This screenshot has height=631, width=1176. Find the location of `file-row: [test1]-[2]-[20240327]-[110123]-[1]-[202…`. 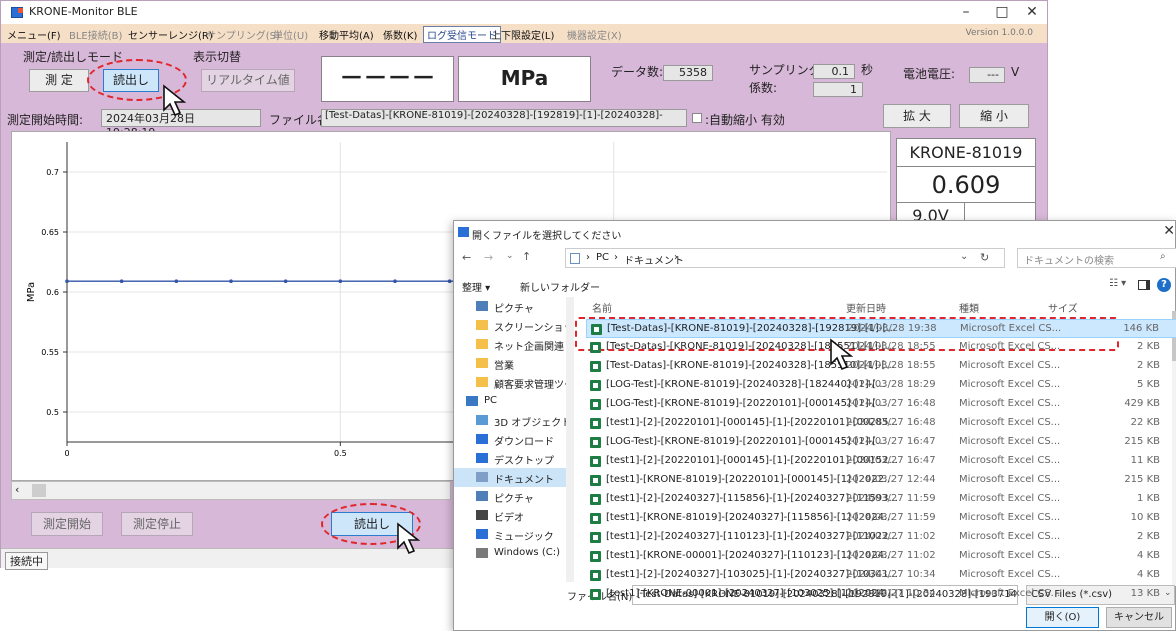

file-row: [test1]-[2]-[20240327]-[110123]-[1]-[202… is located at coordinates (881, 537).